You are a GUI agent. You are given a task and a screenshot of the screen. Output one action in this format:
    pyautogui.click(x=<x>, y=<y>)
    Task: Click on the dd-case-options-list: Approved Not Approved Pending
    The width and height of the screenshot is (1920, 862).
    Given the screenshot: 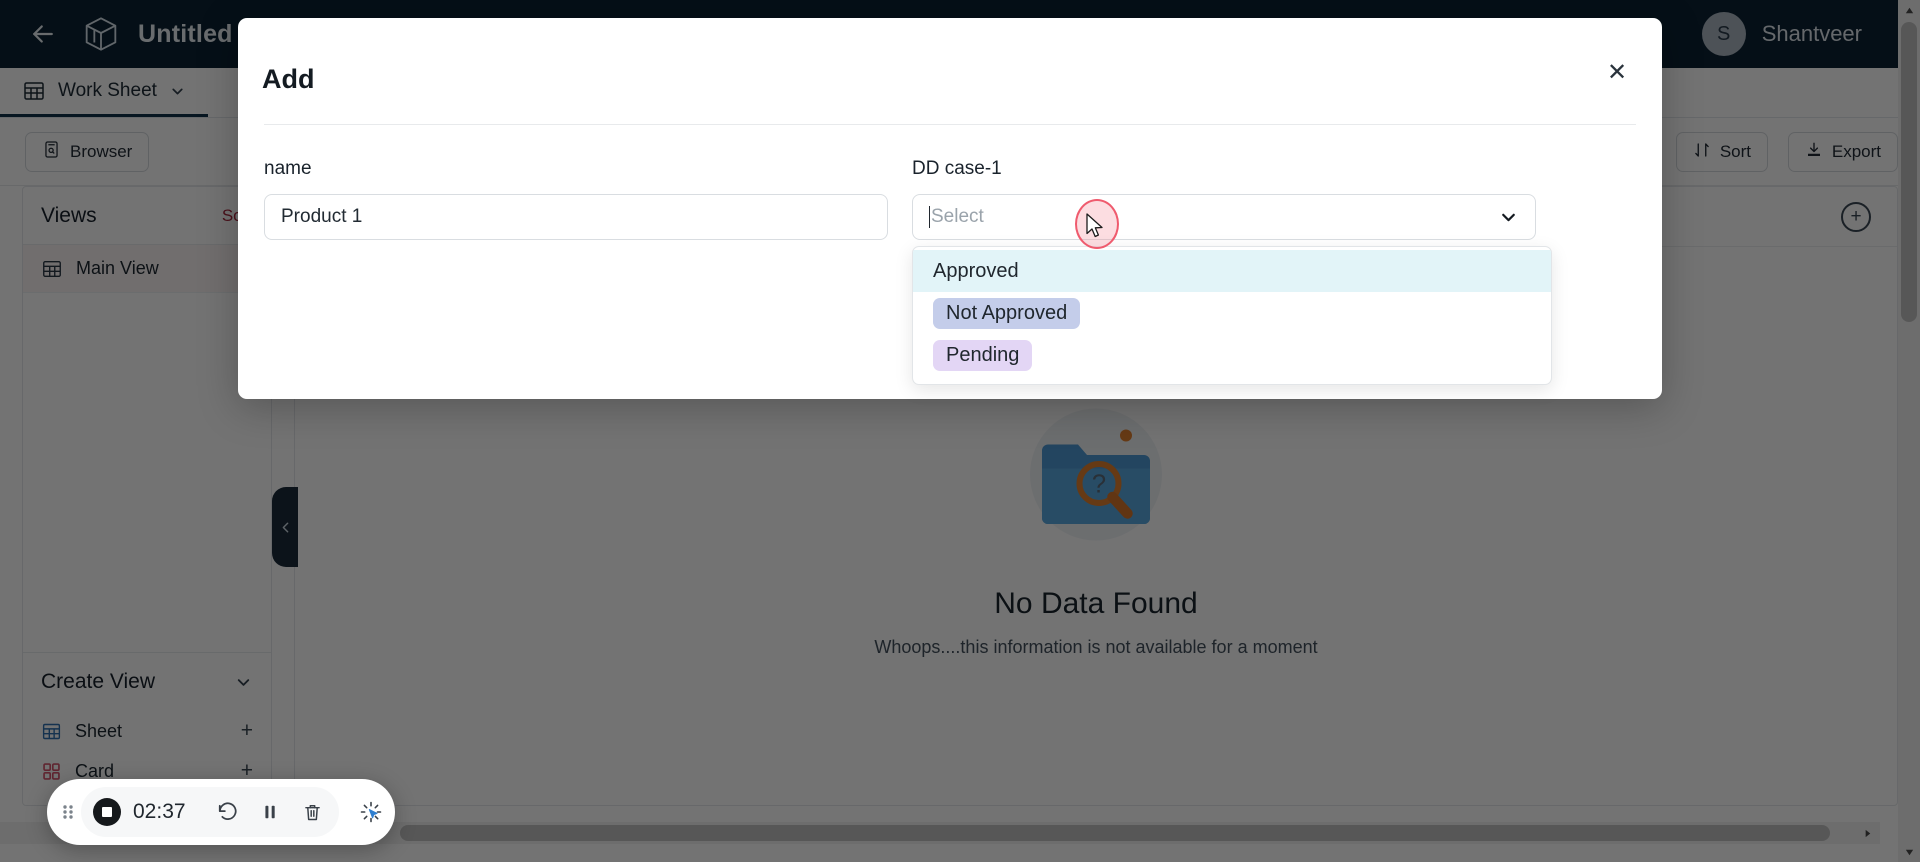 What is the action you would take?
    pyautogui.click(x=1232, y=315)
    